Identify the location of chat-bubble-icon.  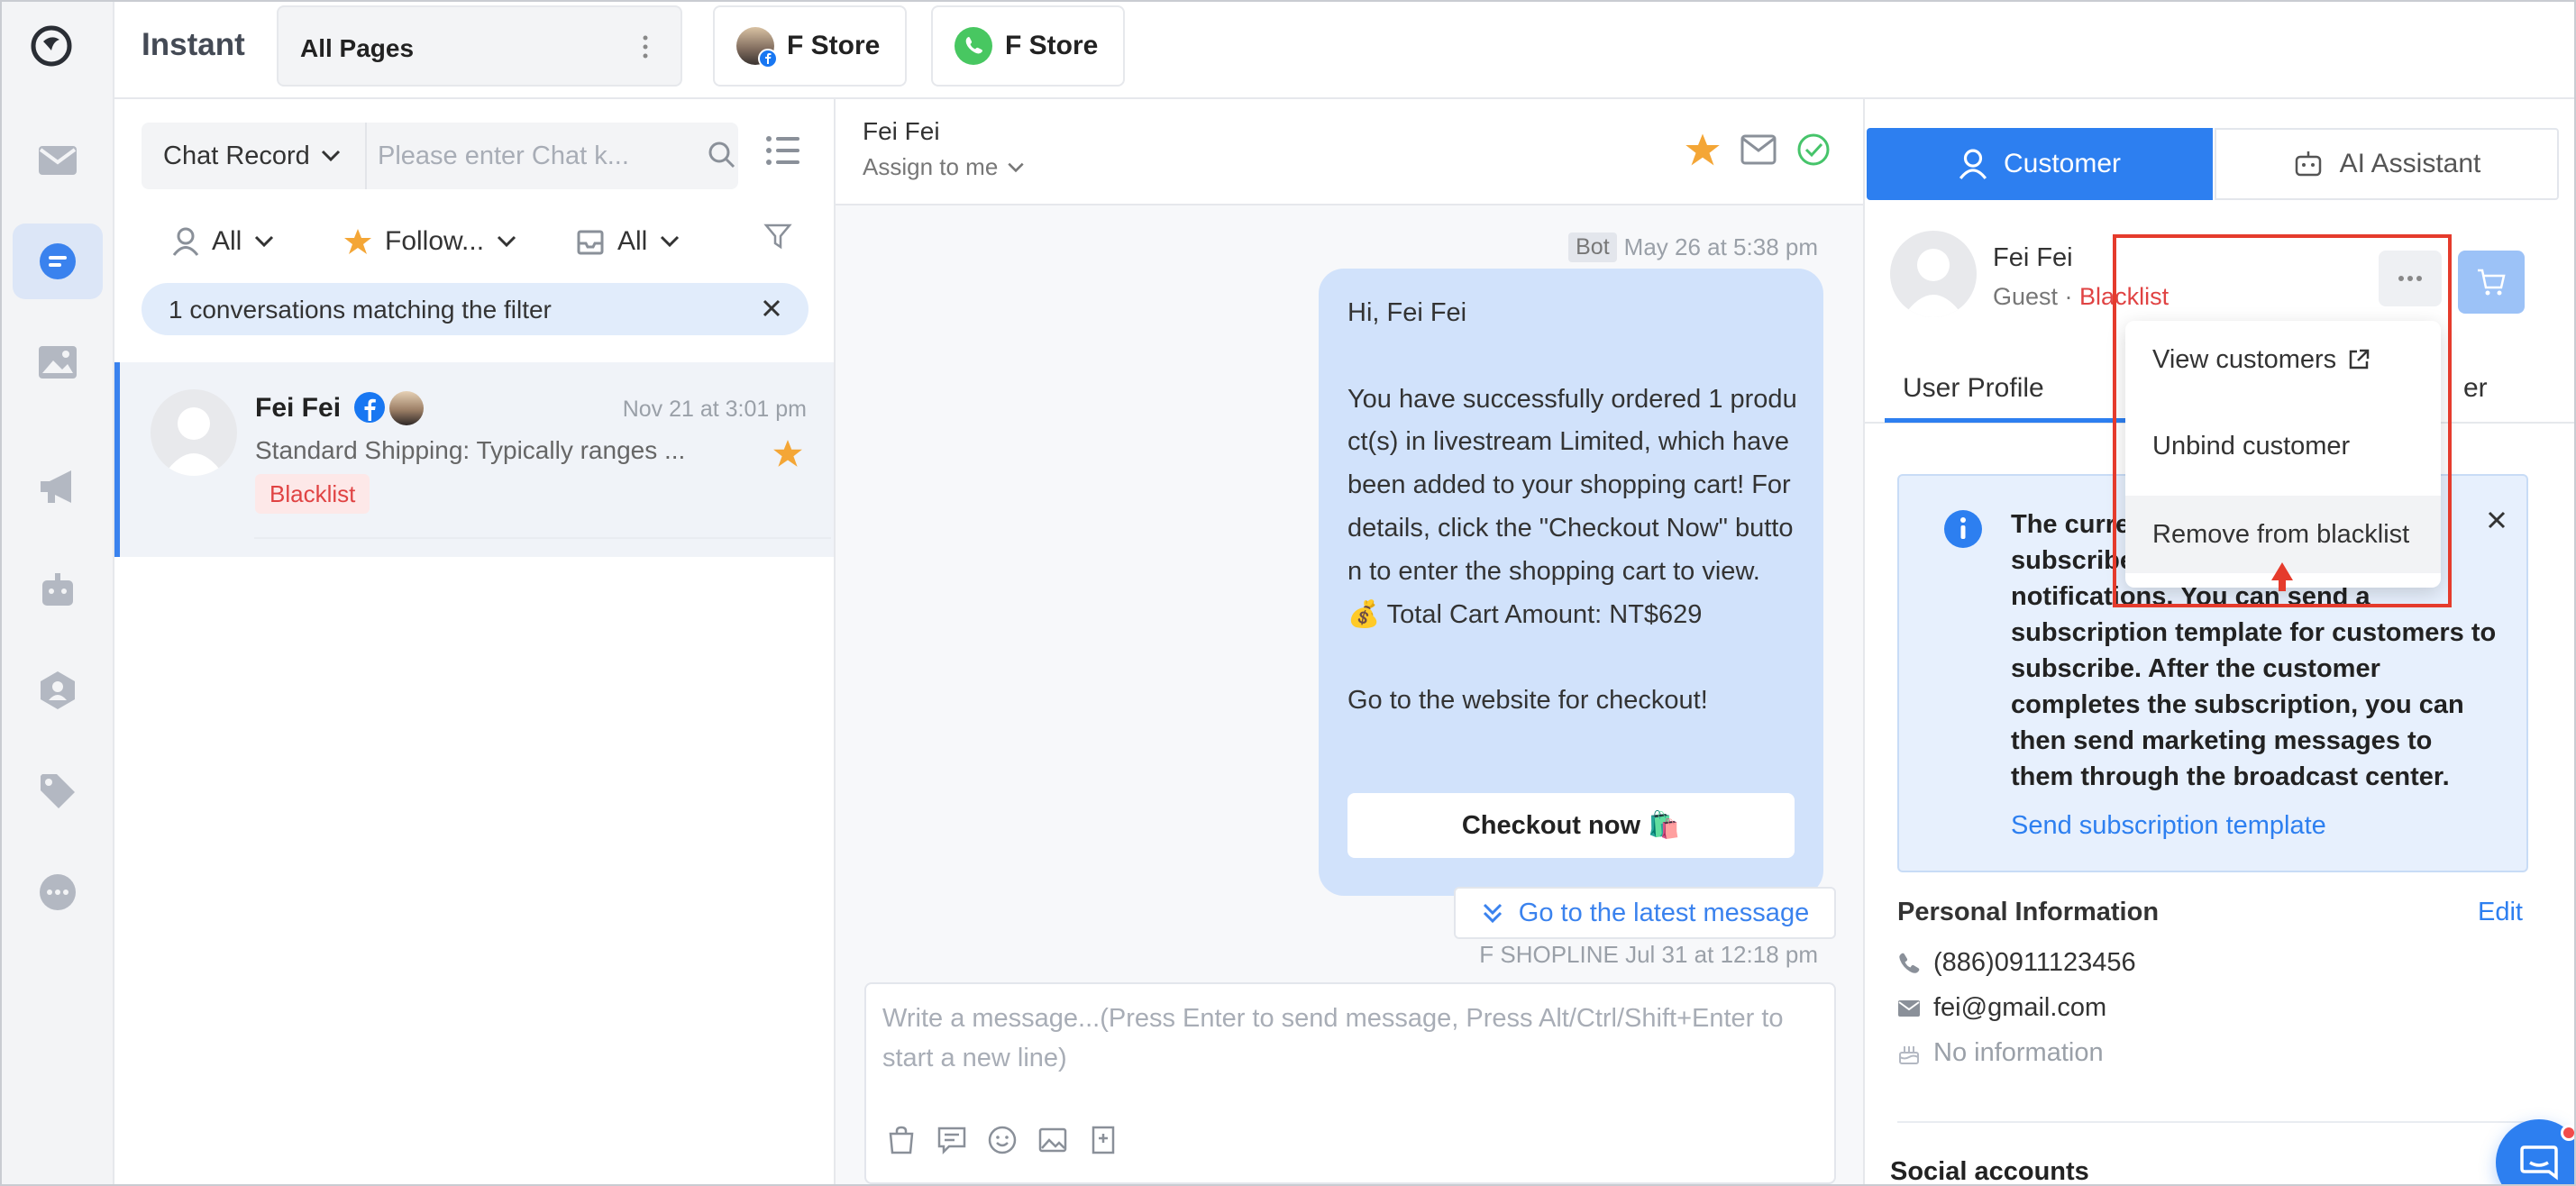
(2539, 1163).